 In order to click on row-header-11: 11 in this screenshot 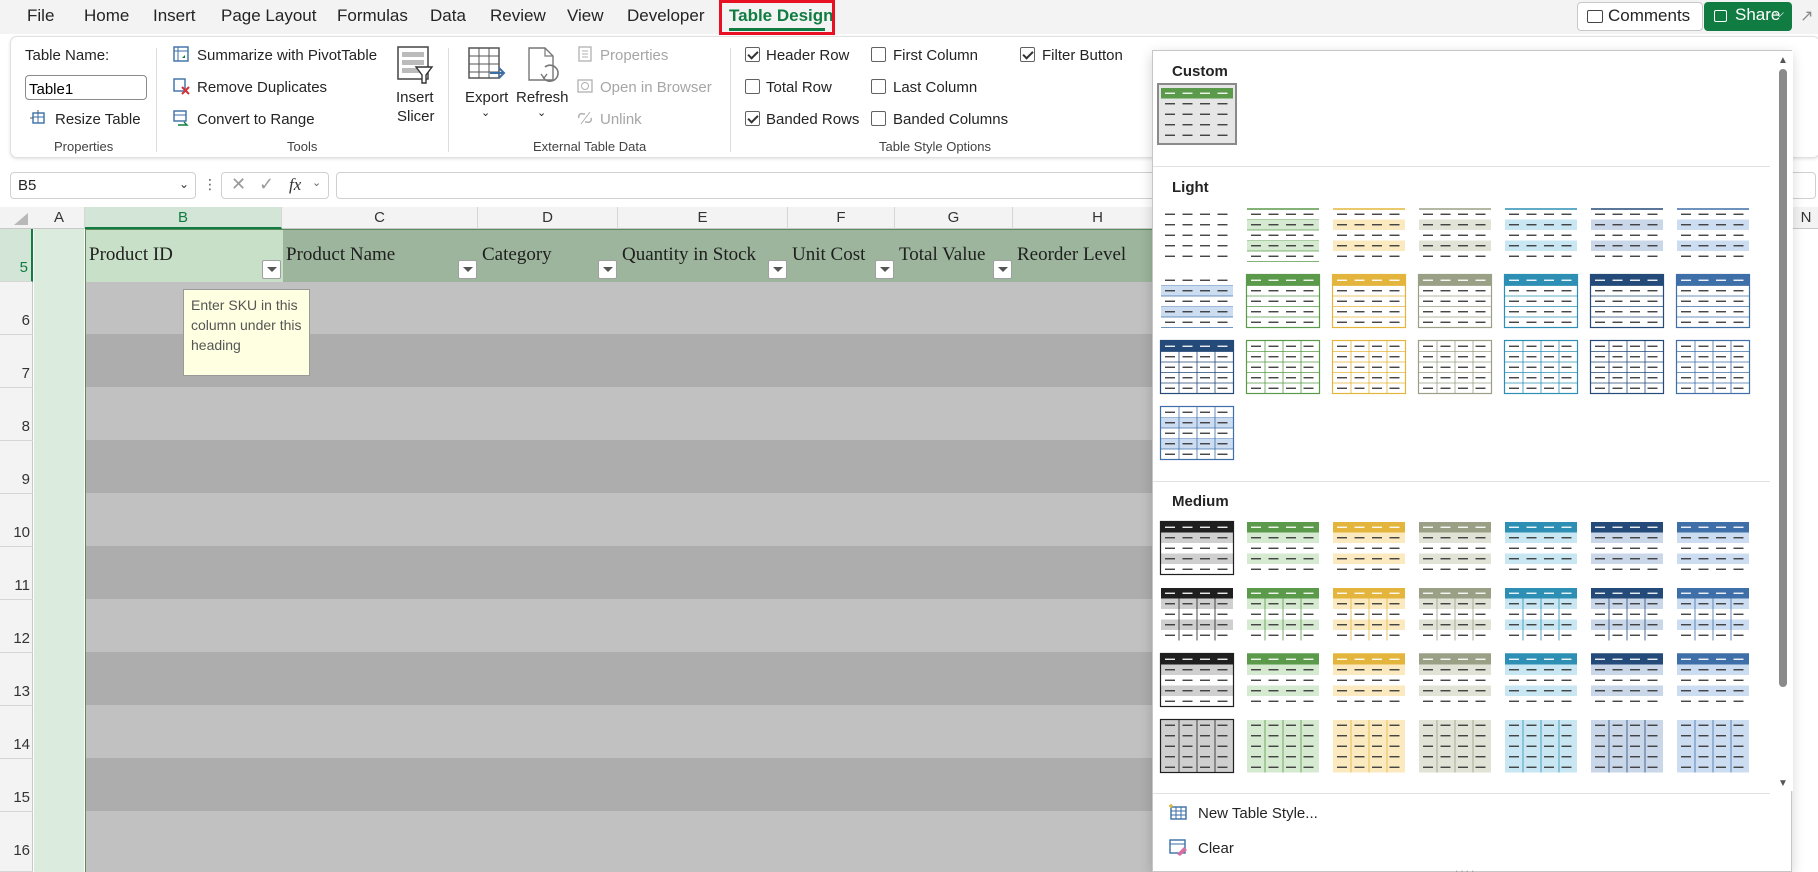, I will do `click(16, 573)`.